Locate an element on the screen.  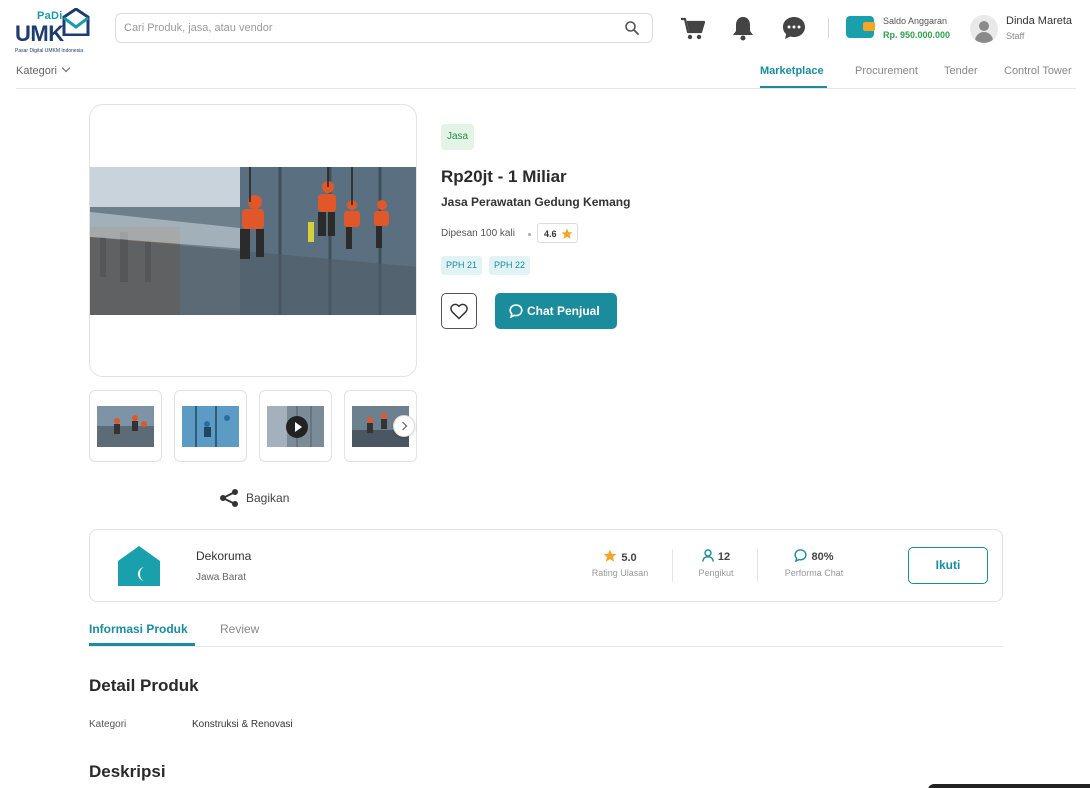
padi-umk-logo: PaDi UMK Pasar Digital UMKM Indonesia is located at coordinates (55, 31).